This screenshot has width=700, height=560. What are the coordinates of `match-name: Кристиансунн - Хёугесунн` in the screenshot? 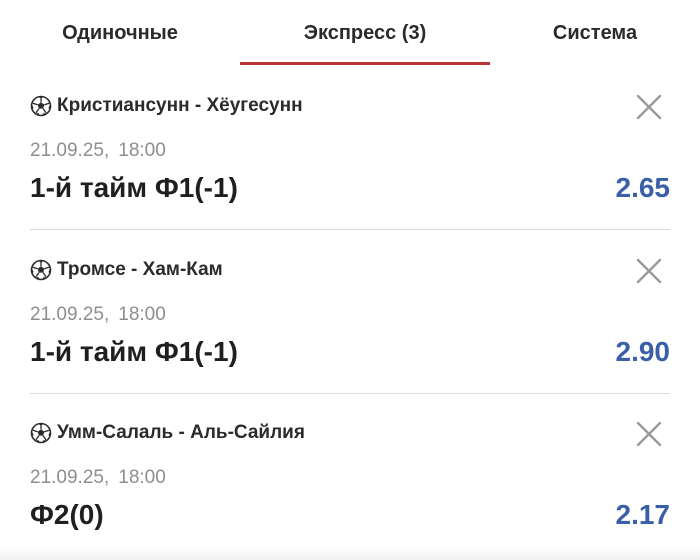 It's located at (180, 105).